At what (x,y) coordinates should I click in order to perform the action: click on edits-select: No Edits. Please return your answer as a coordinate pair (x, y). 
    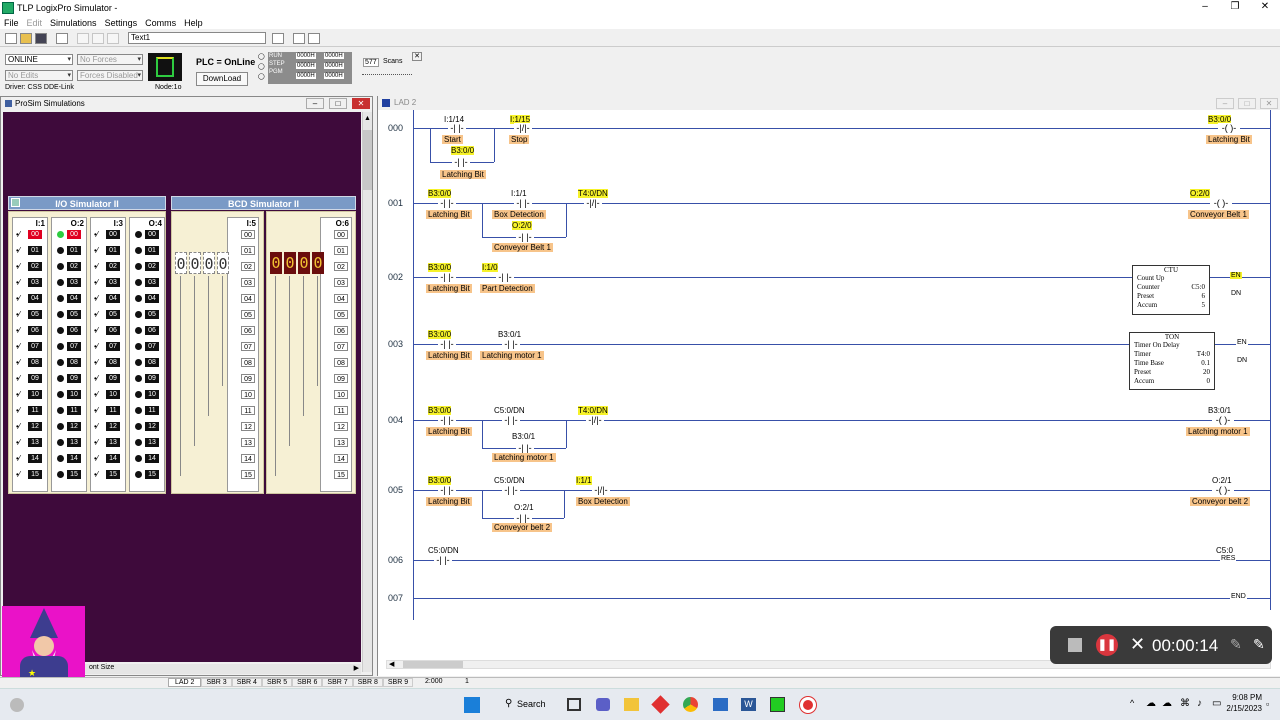
    Looking at the image, I should click on (39, 75).